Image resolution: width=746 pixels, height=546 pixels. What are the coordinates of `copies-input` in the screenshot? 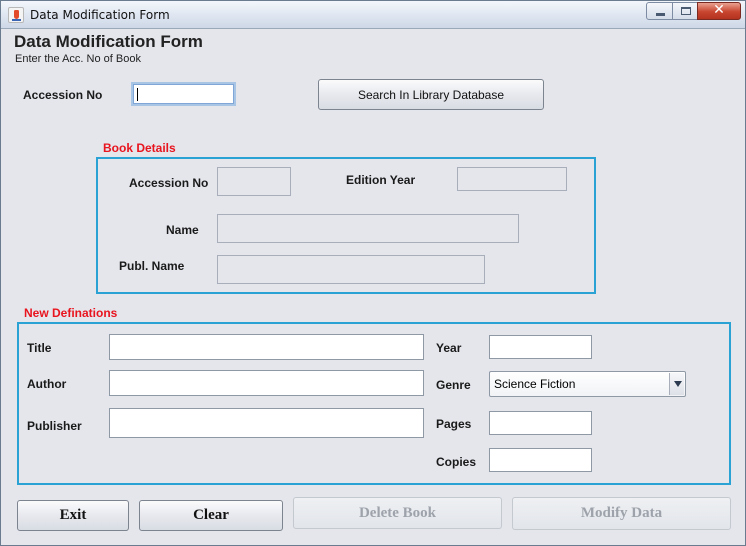 It's located at (540, 460).